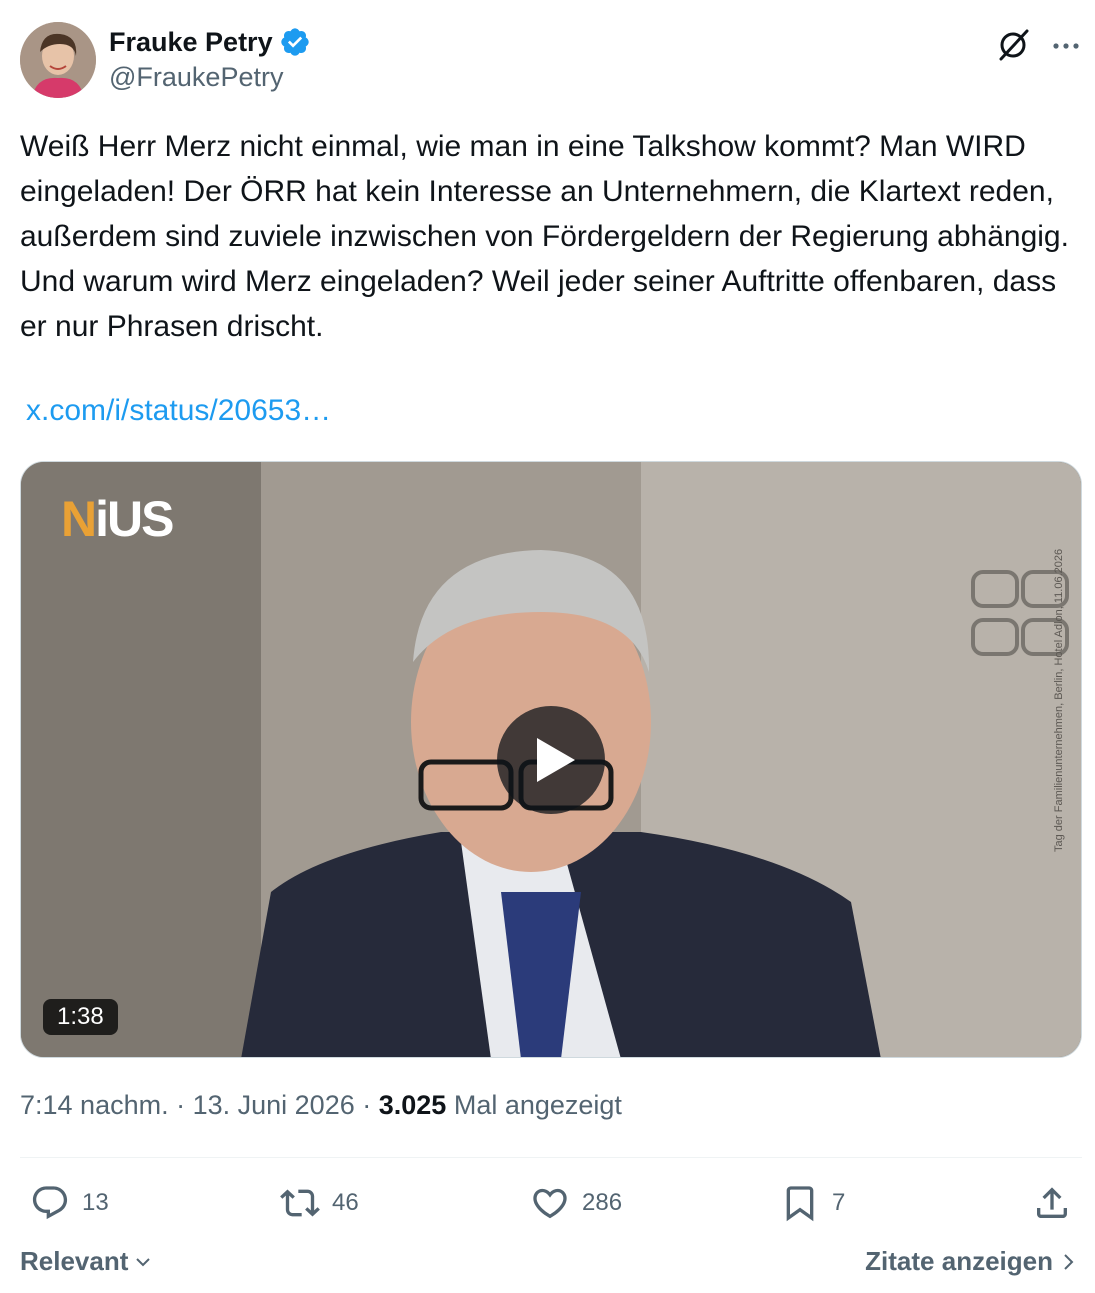  I want to click on sort-dropdown: Relevant, so click(87, 1261).